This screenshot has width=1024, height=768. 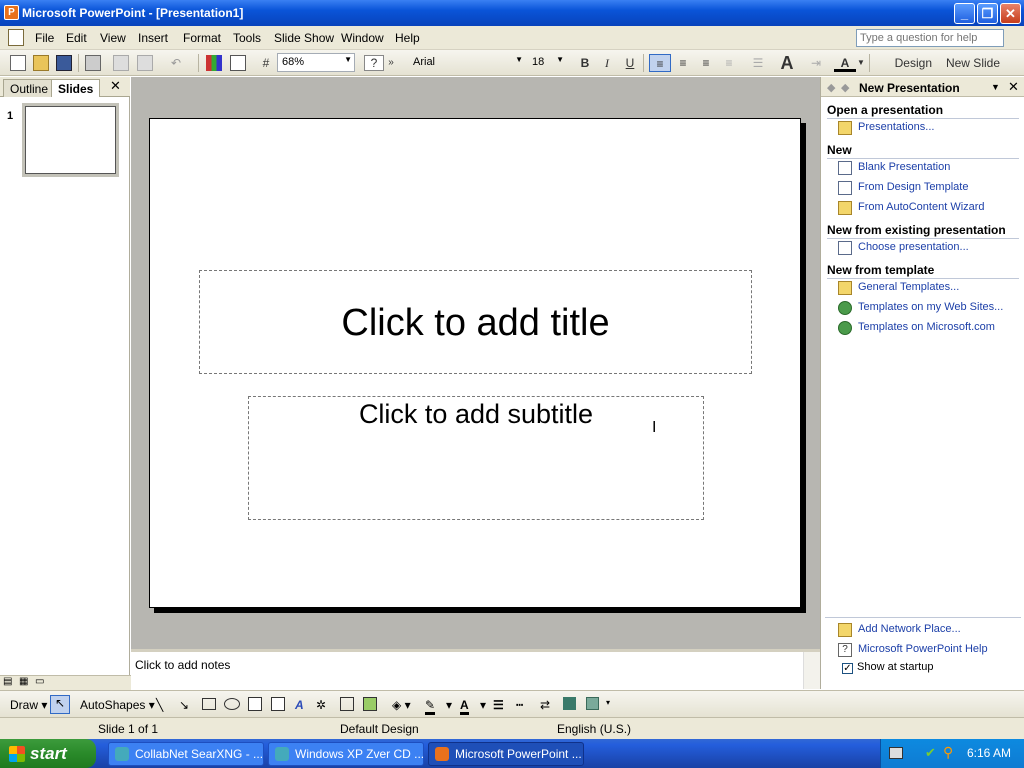 What do you see at coordinates (176, 63) in the screenshot?
I see `undo-icon: ↶` at bounding box center [176, 63].